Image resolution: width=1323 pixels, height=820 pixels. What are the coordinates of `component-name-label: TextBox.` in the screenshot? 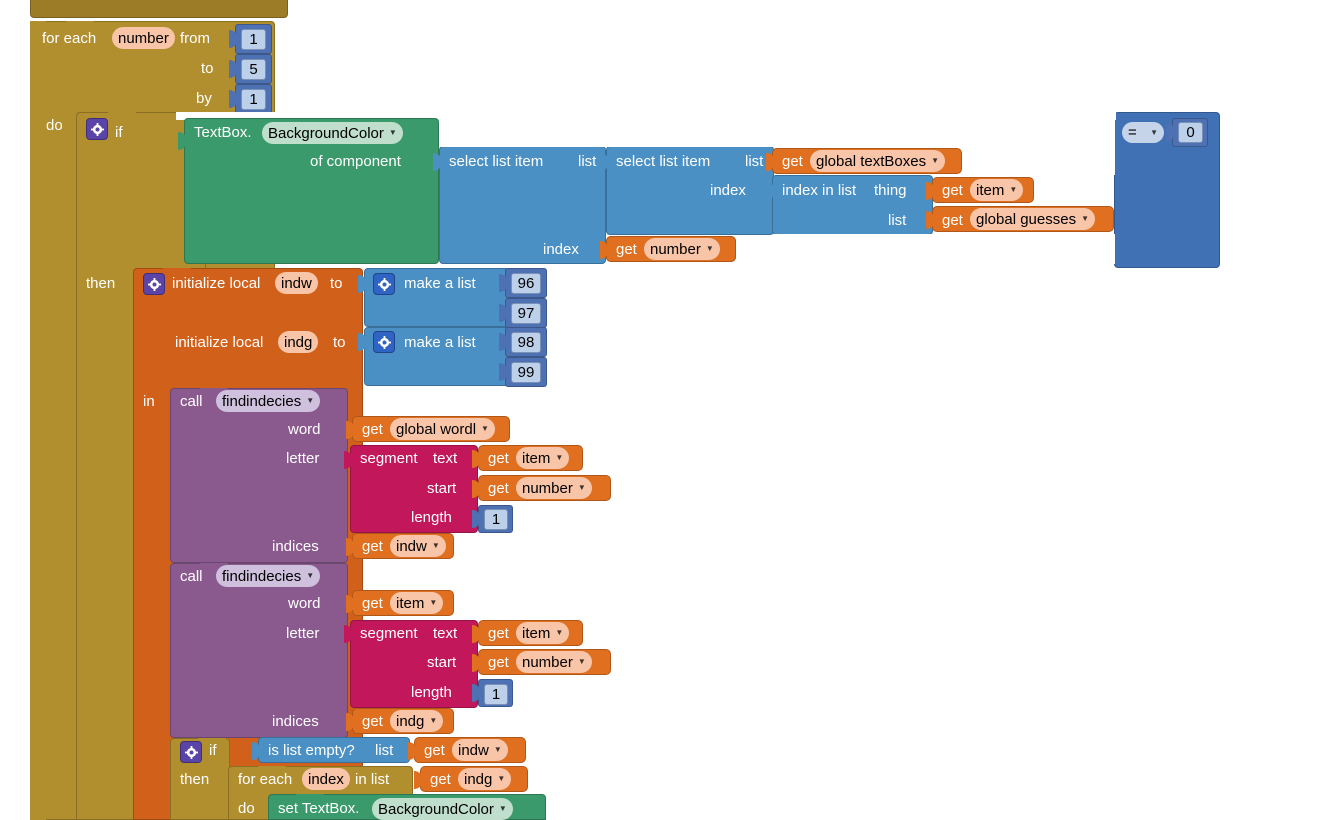 It's located at (223, 132).